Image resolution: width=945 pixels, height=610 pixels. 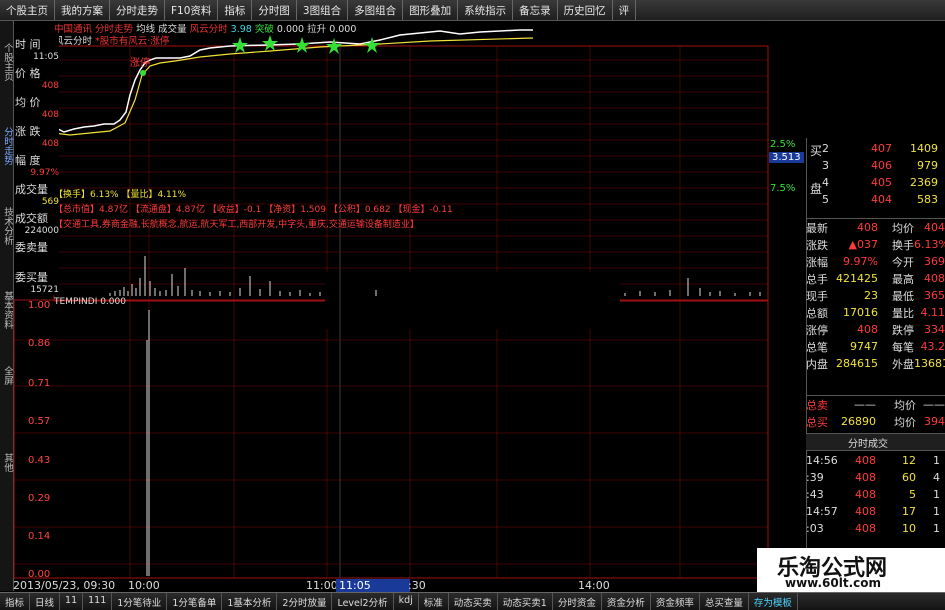 What do you see at coordinates (909, 460) in the screenshot?
I see `tick-volume: 12` at bounding box center [909, 460].